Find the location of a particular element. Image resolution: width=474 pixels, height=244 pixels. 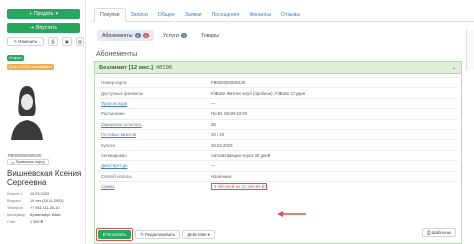

freezes-link: Заморозок осталось is located at coordinates (153, 124).